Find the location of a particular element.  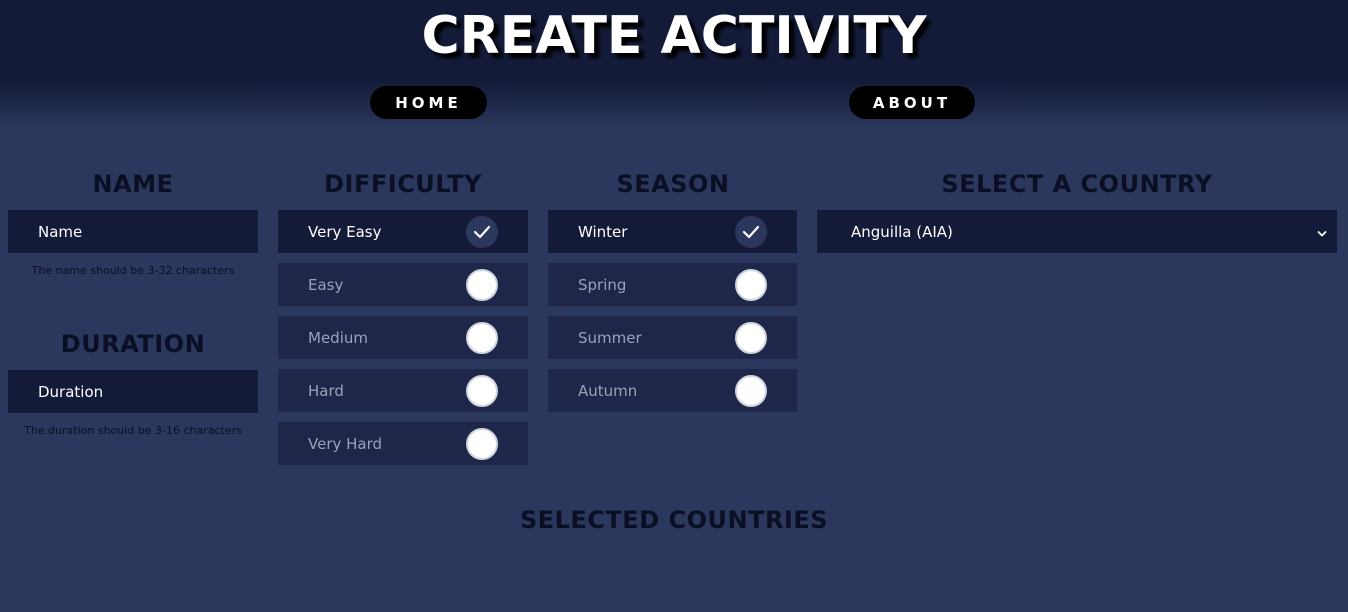

duration-input is located at coordinates (133, 391).